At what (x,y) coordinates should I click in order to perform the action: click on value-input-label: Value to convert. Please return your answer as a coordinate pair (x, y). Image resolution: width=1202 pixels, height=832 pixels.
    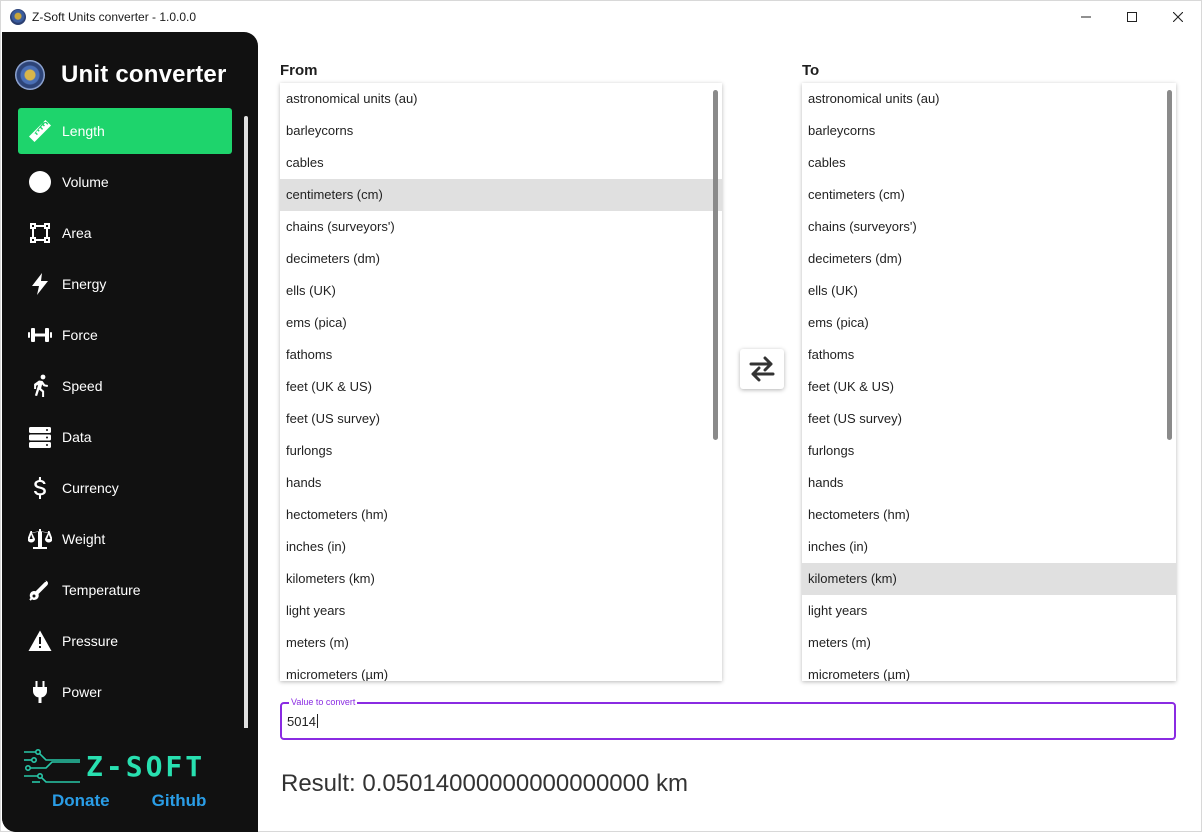
    Looking at the image, I should click on (323, 702).